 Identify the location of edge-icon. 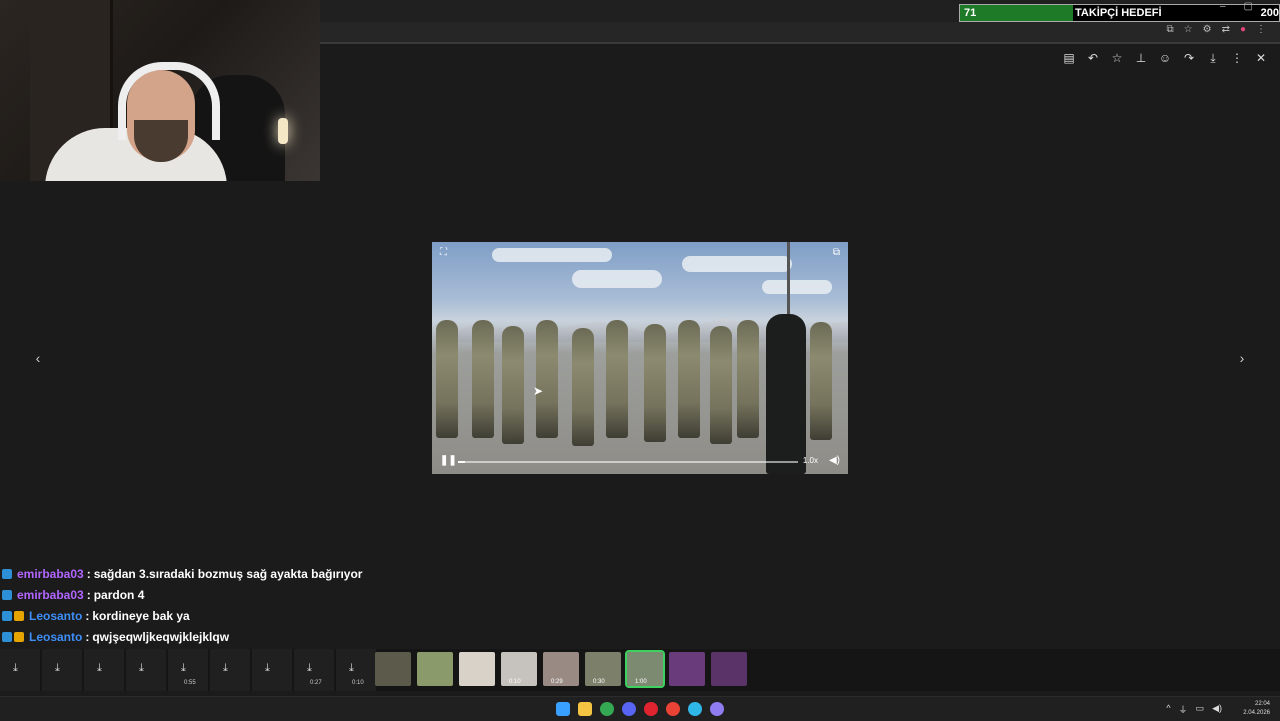
(695, 709).